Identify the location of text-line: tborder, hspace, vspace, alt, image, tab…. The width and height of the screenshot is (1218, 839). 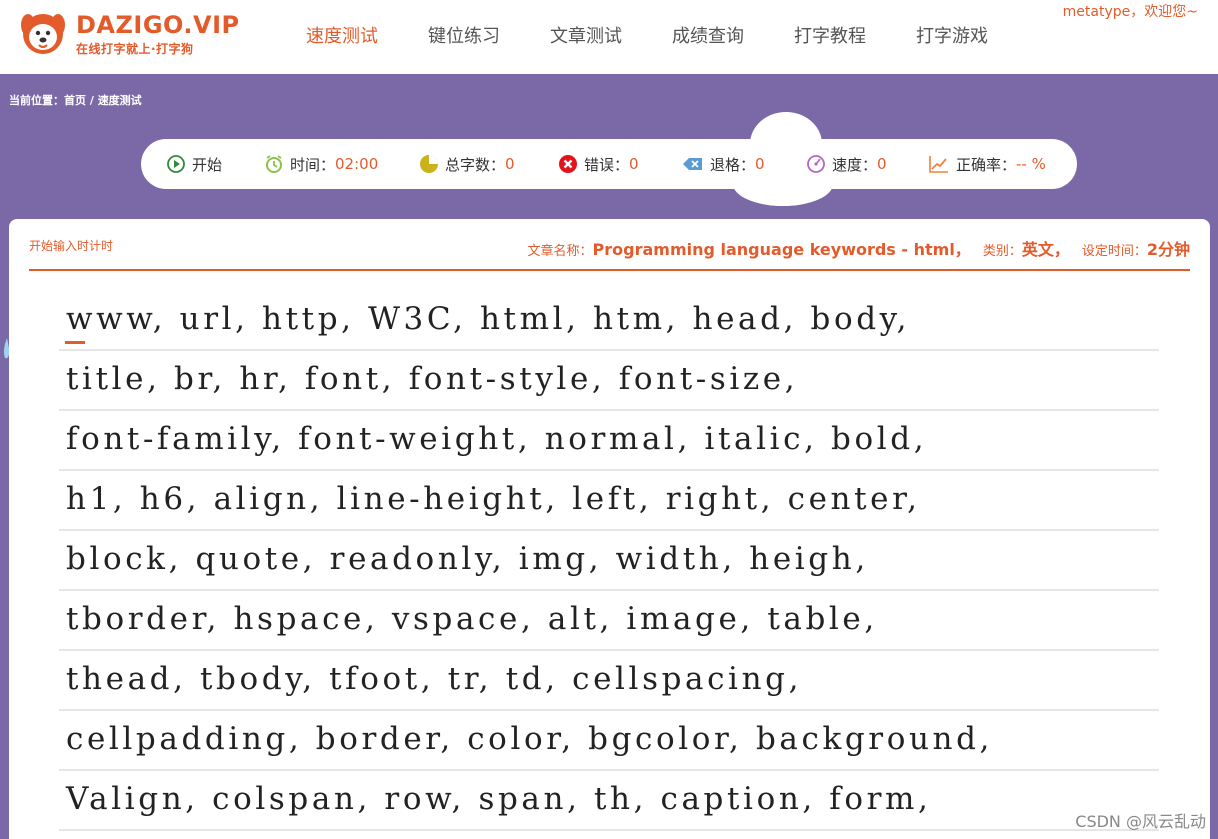
(609, 621).